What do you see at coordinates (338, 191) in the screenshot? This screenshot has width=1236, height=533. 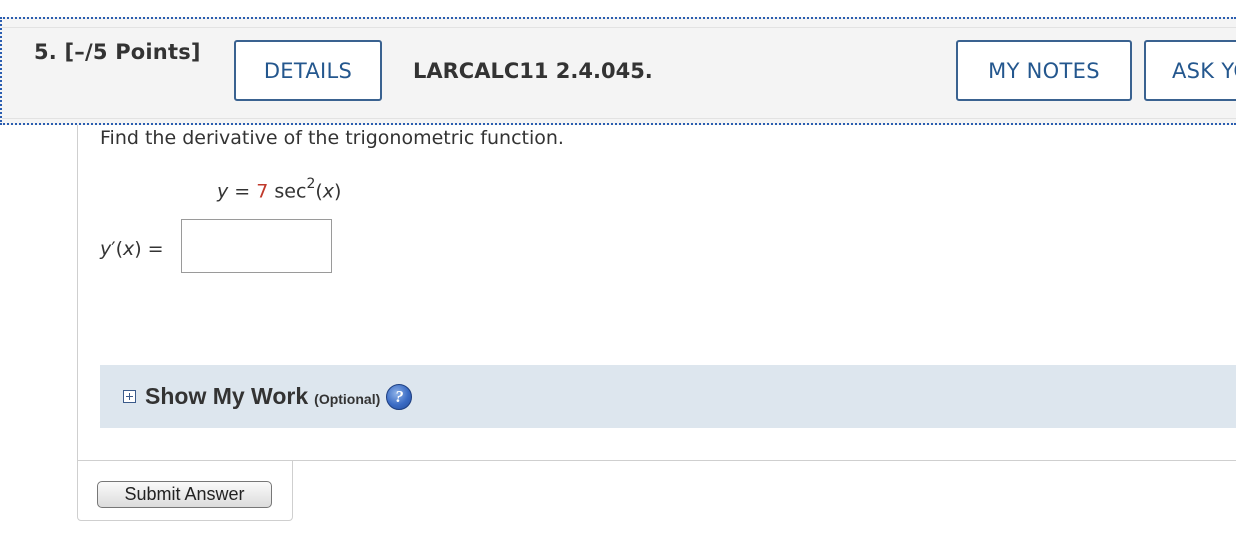 I see `equation-paren-close: )` at bounding box center [338, 191].